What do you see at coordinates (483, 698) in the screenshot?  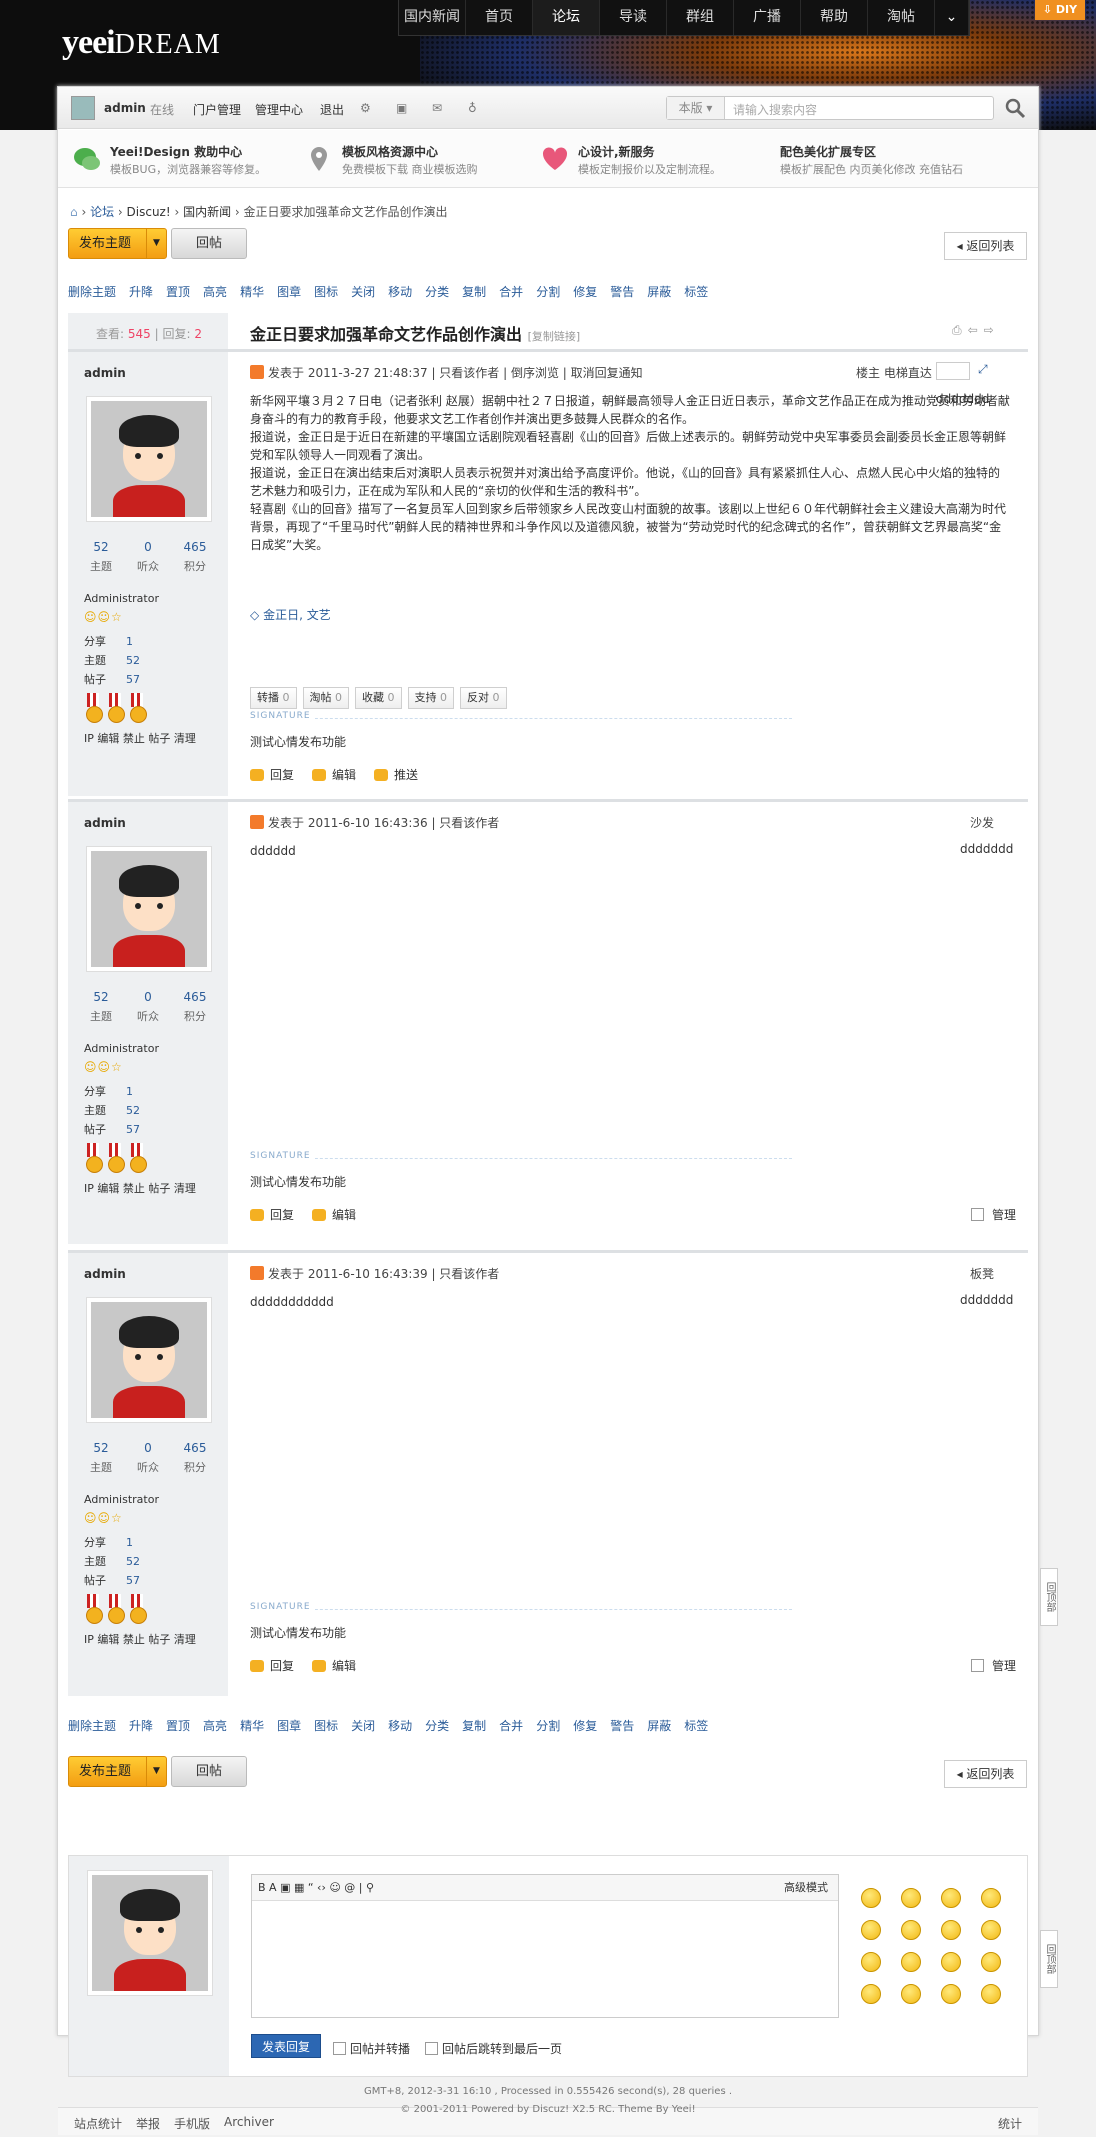 I see `post-action-4: 反对 0` at bounding box center [483, 698].